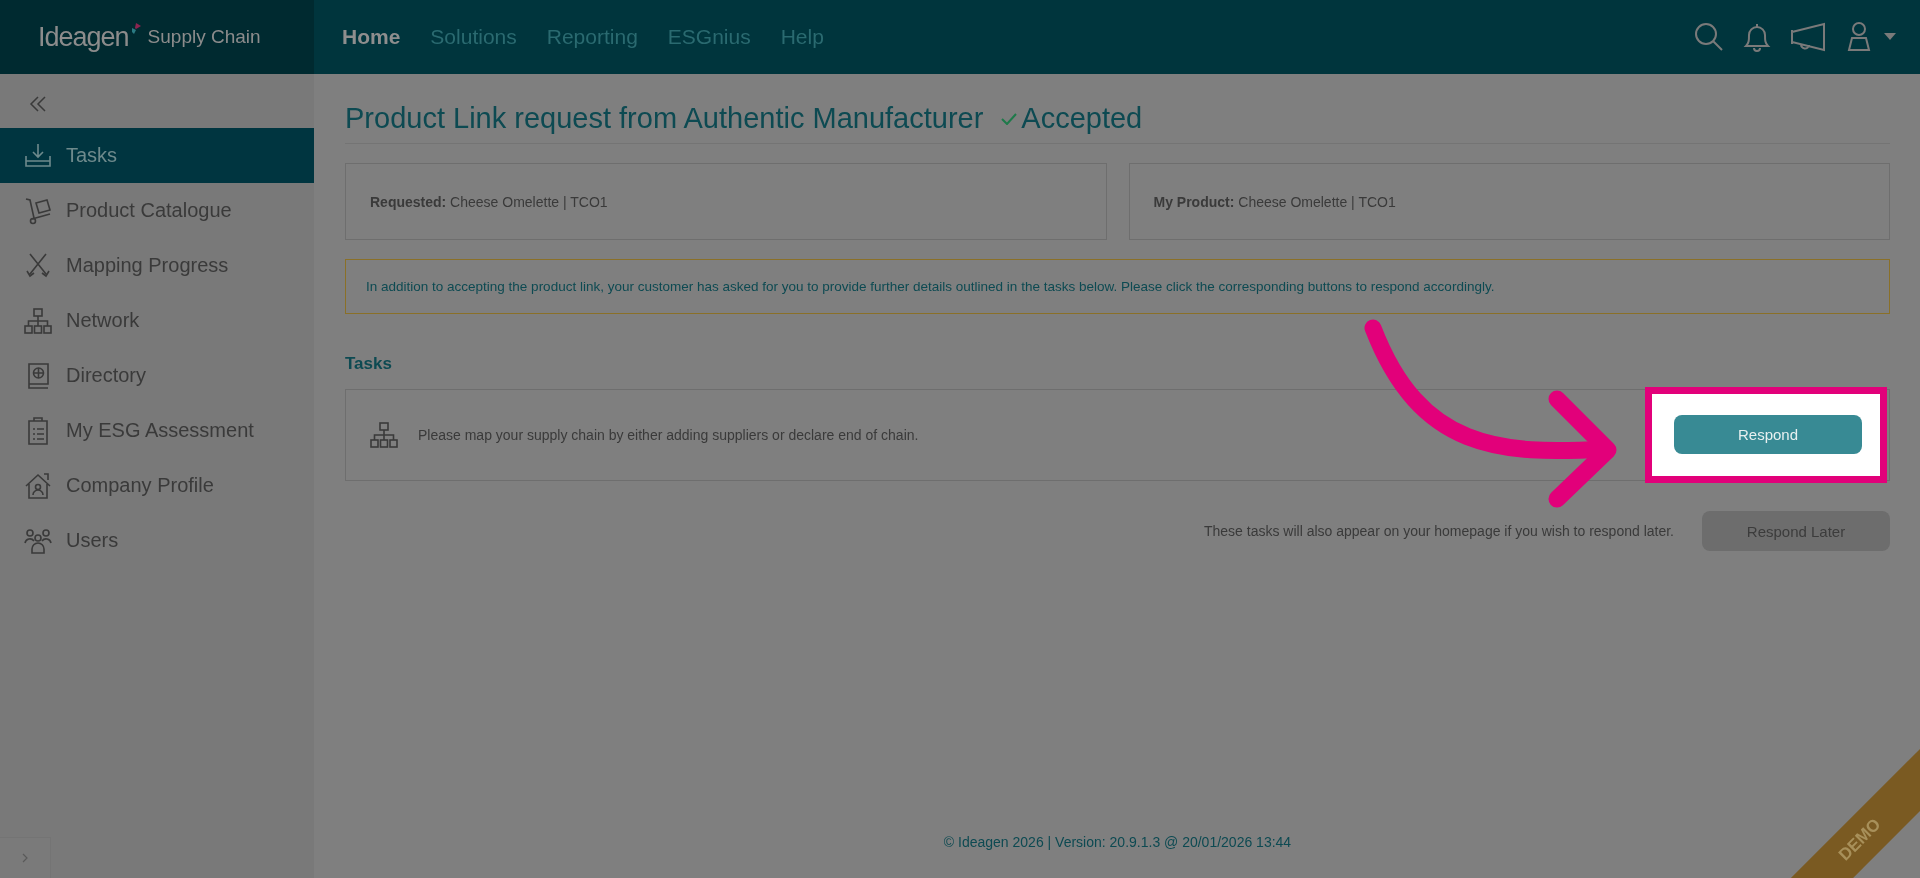 This screenshot has height=878, width=1920. Describe the element at coordinates (489, 201) in the screenshot. I see `detail-text: Requested: Cheese Omelette | TCO1` at that location.